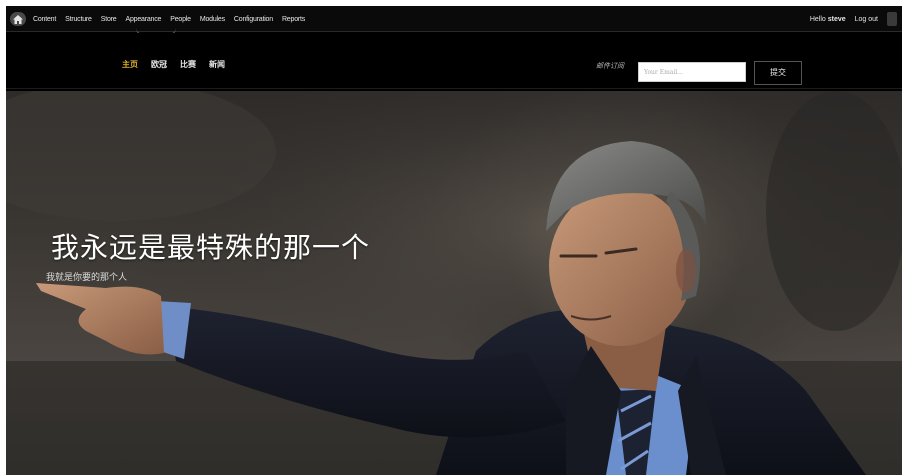 The width and height of the screenshot is (908, 475). I want to click on admin-menu-structure: Structure, so click(78, 19).